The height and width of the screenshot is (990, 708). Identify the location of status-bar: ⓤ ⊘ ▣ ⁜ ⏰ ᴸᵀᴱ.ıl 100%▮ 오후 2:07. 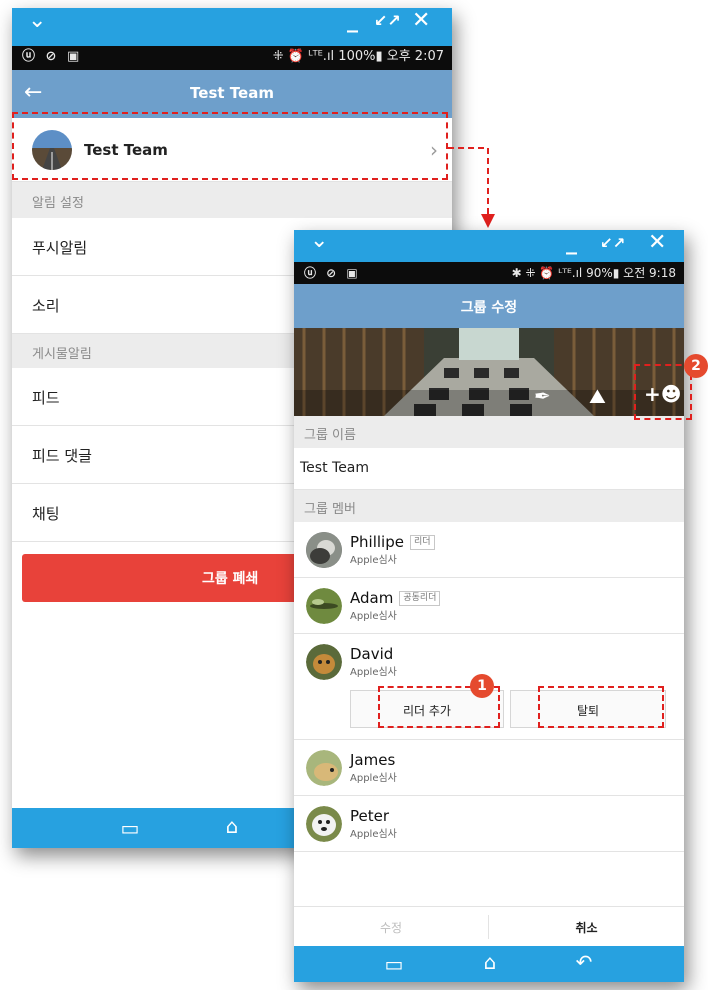
(232, 58).